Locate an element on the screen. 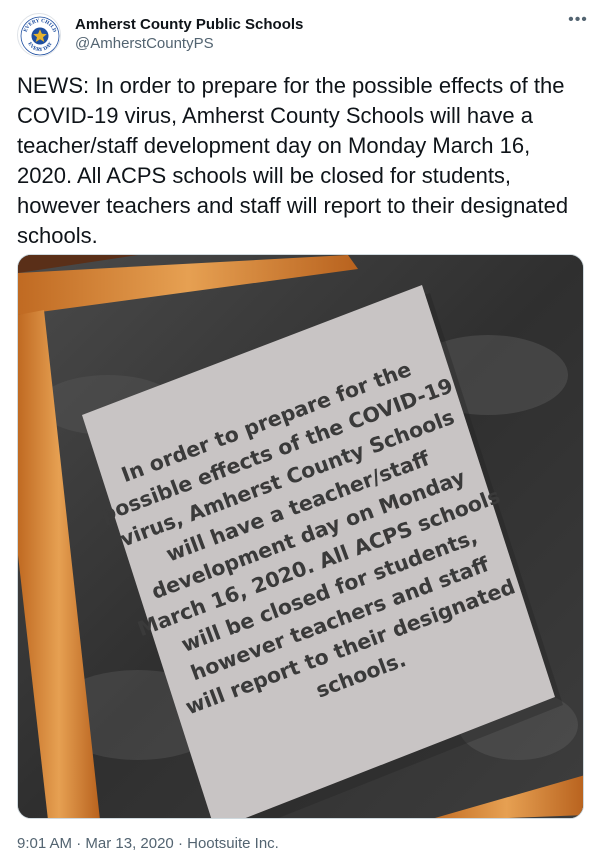  tweet-date: Mar 13, 2020 is located at coordinates (129, 843).